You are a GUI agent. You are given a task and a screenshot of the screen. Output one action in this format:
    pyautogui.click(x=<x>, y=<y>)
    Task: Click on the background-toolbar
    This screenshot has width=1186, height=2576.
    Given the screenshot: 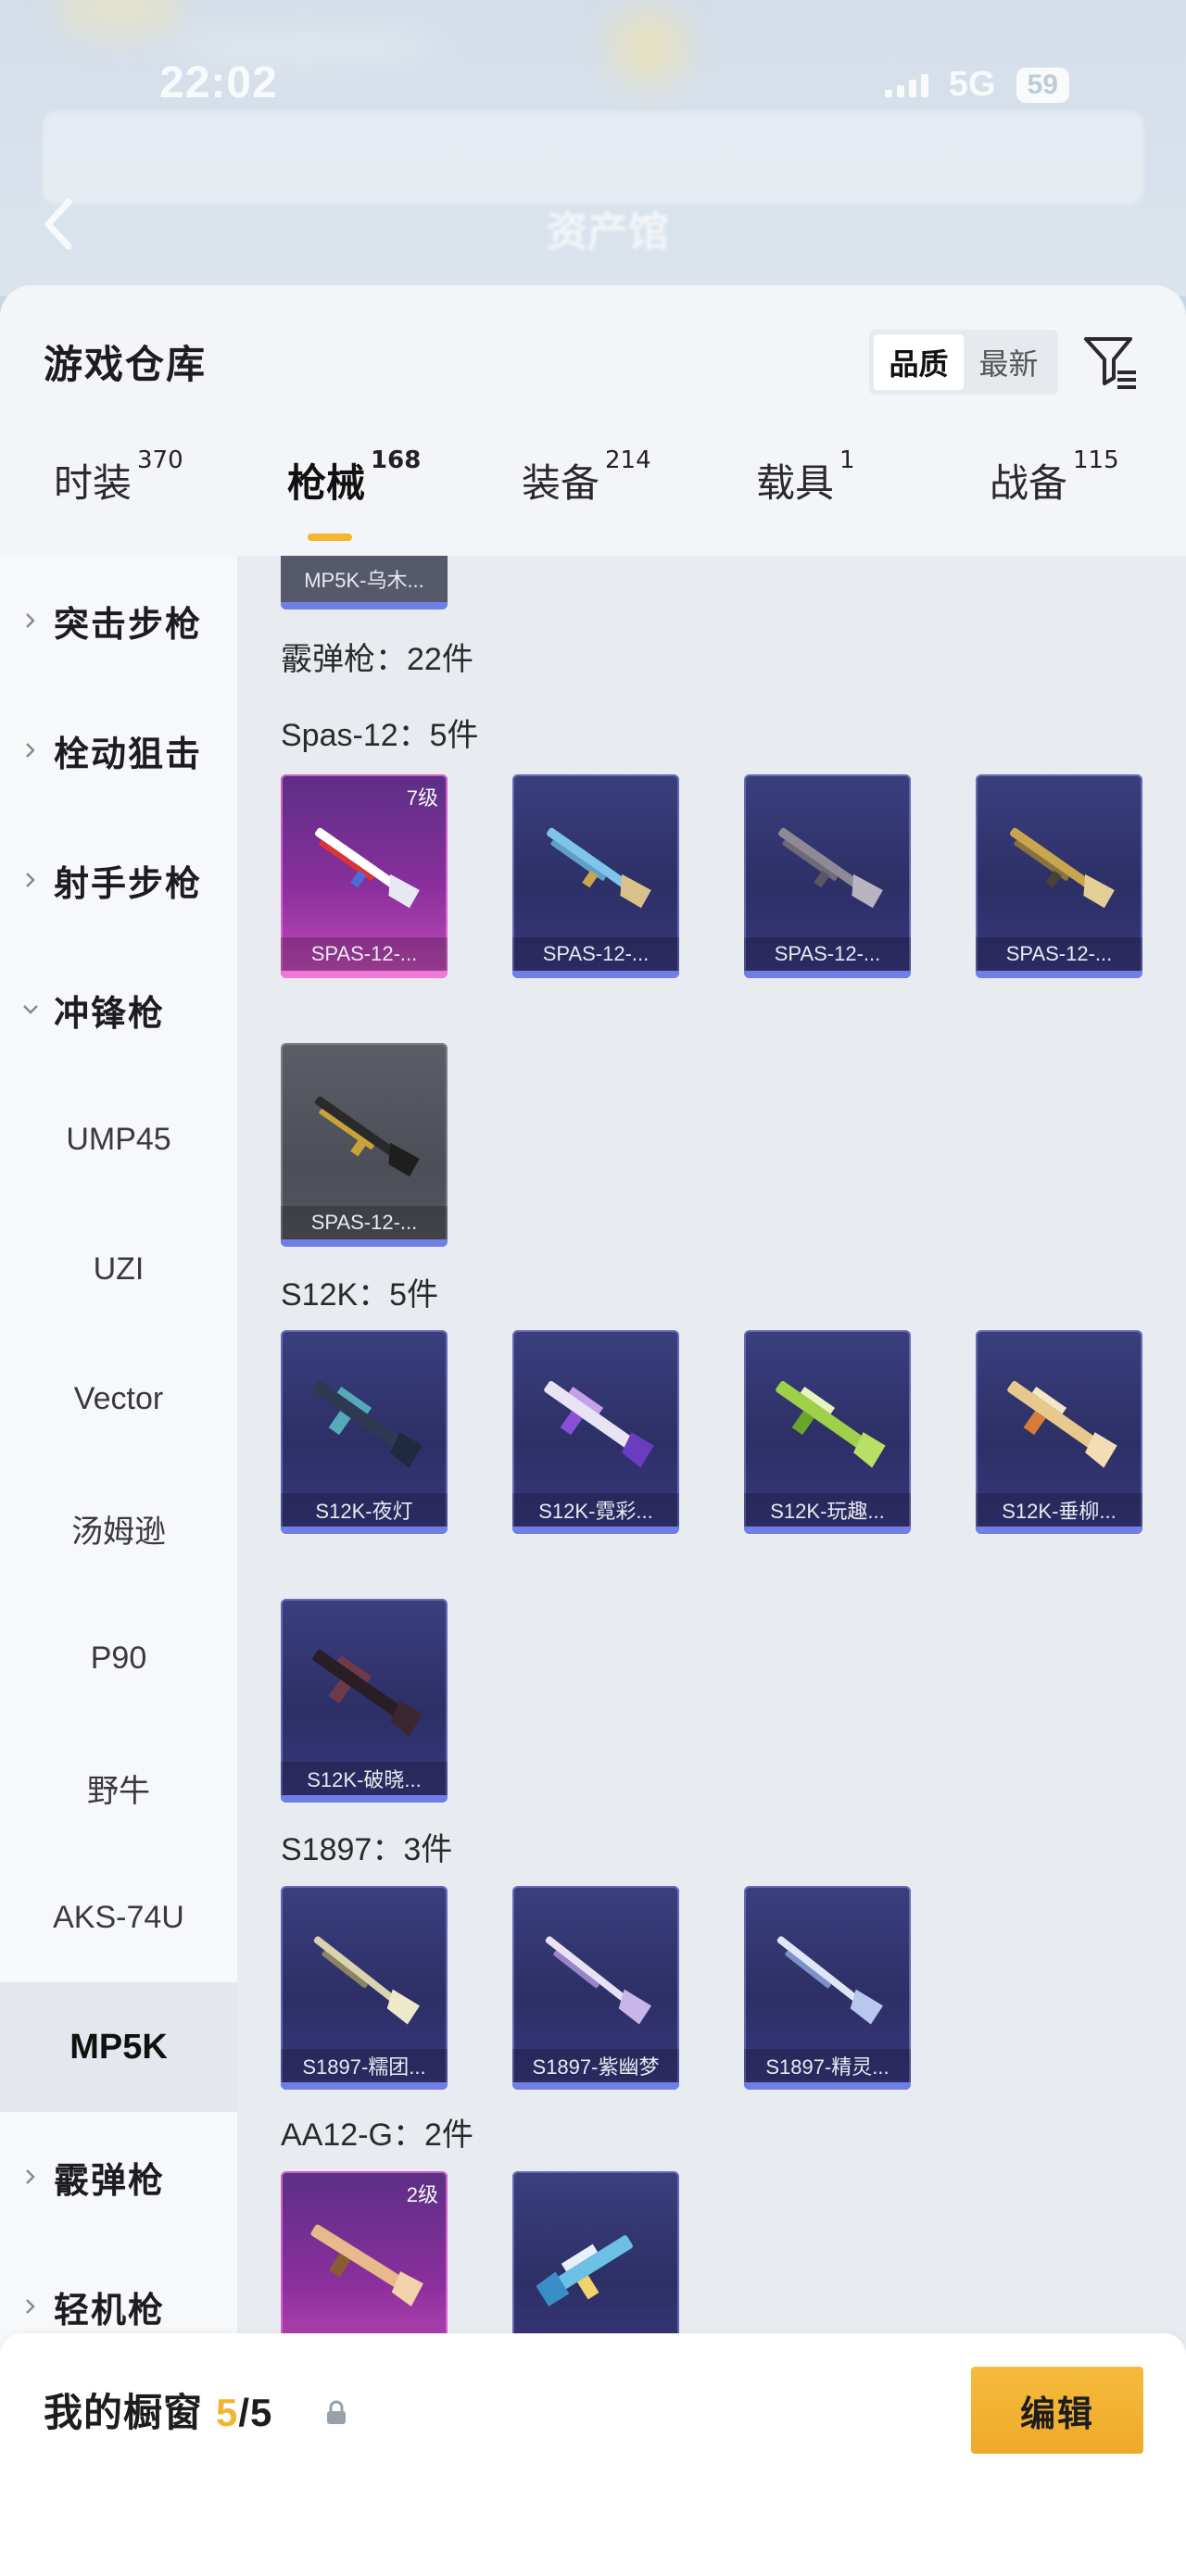 What is the action you would take?
    pyautogui.click(x=593, y=157)
    